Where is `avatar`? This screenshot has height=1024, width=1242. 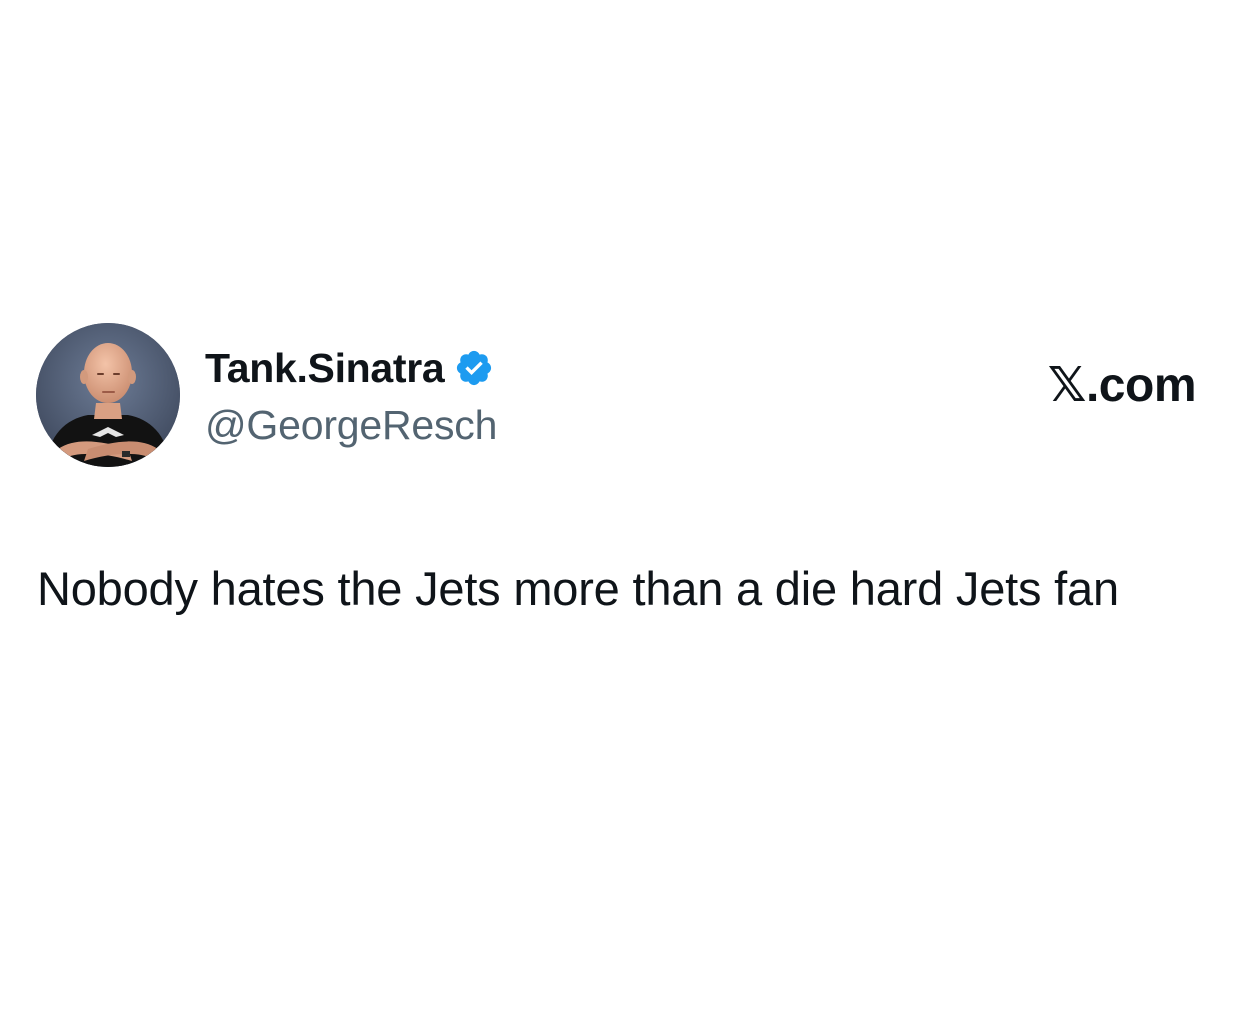
avatar is located at coordinates (108, 395).